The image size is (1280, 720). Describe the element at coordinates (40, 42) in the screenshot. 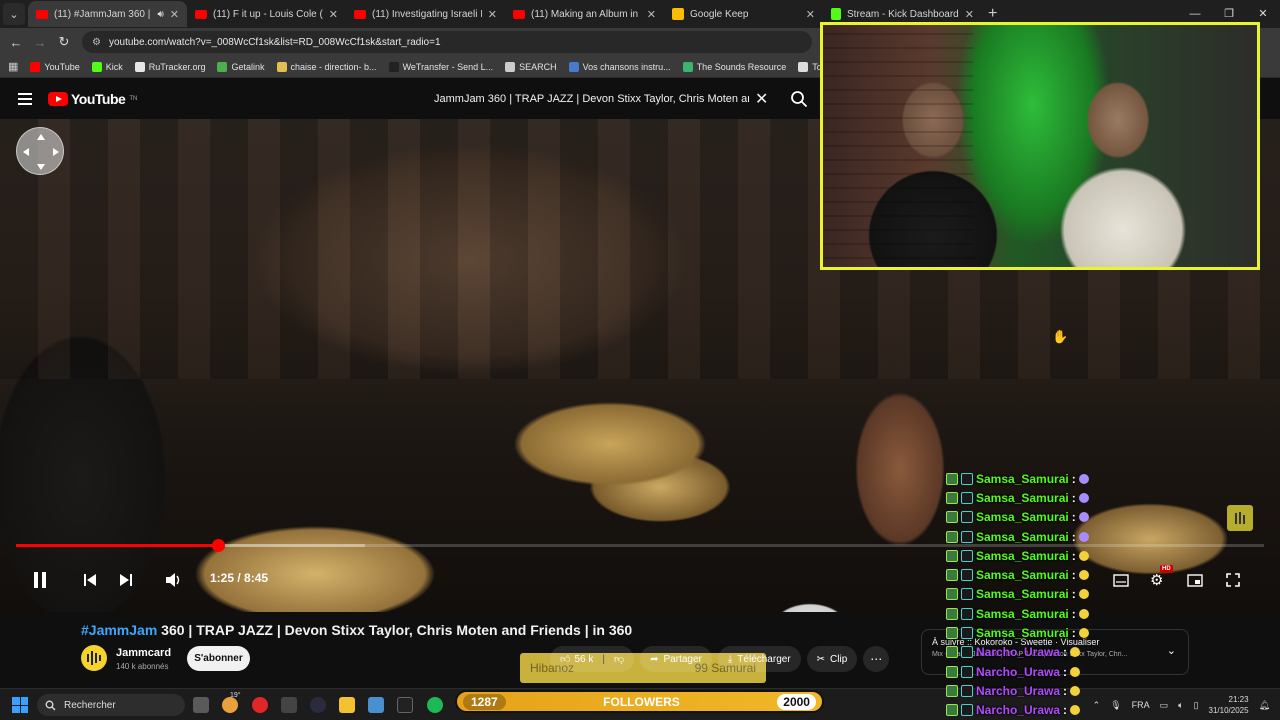

I see `forward-button: →` at that location.